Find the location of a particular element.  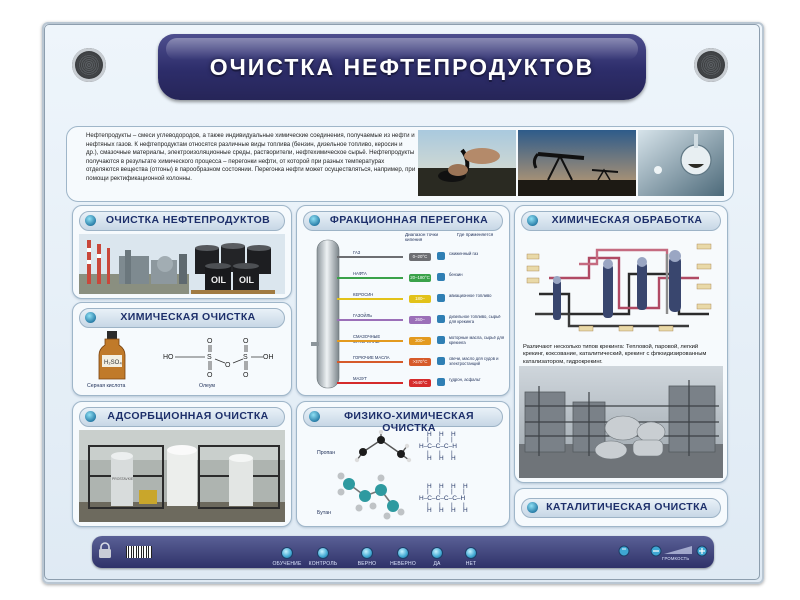

fraction-use: бензин is located at coordinates (456, 274).